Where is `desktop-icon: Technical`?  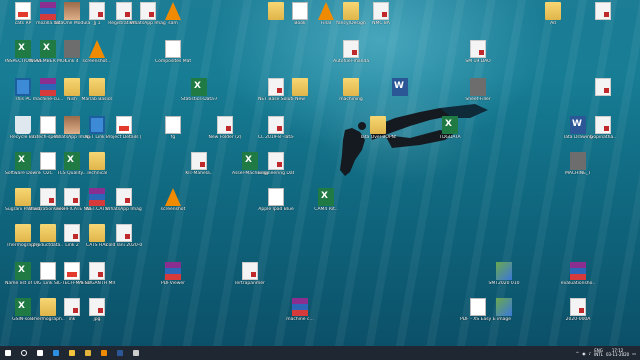
desktop-icon: Technical is located at coordinates (97, 168).